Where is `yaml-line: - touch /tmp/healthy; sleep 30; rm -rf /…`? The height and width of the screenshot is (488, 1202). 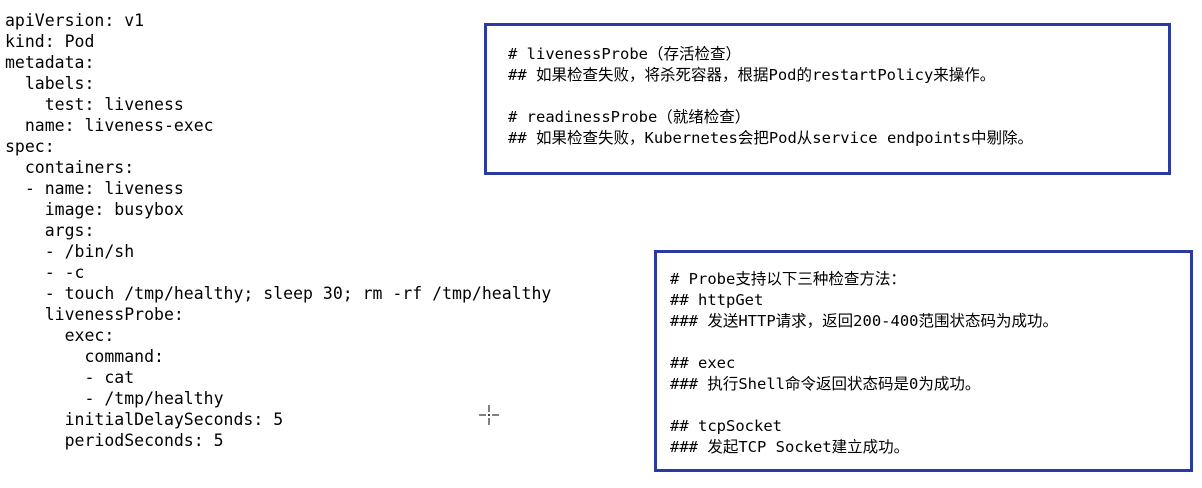 yaml-line: - touch /tmp/healthy; sleep 30; rm -rf /… is located at coordinates (278, 293).